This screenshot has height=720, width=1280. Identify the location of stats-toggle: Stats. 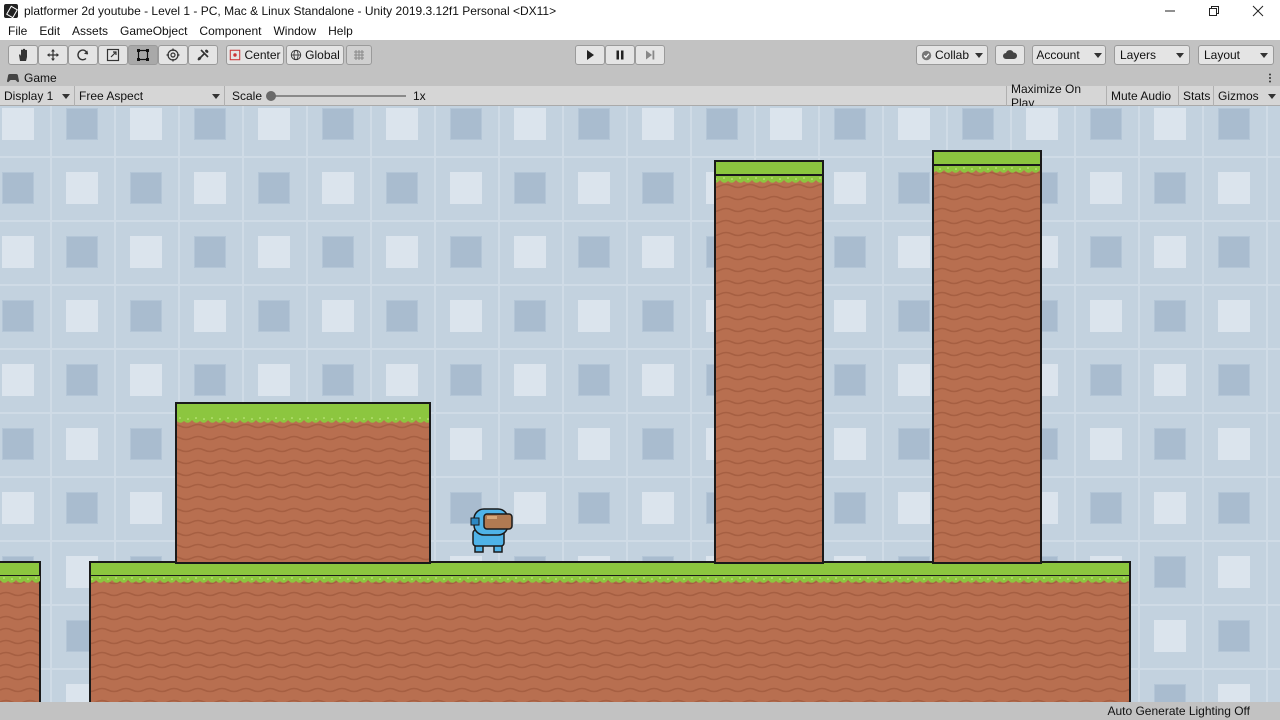
(1196, 96).